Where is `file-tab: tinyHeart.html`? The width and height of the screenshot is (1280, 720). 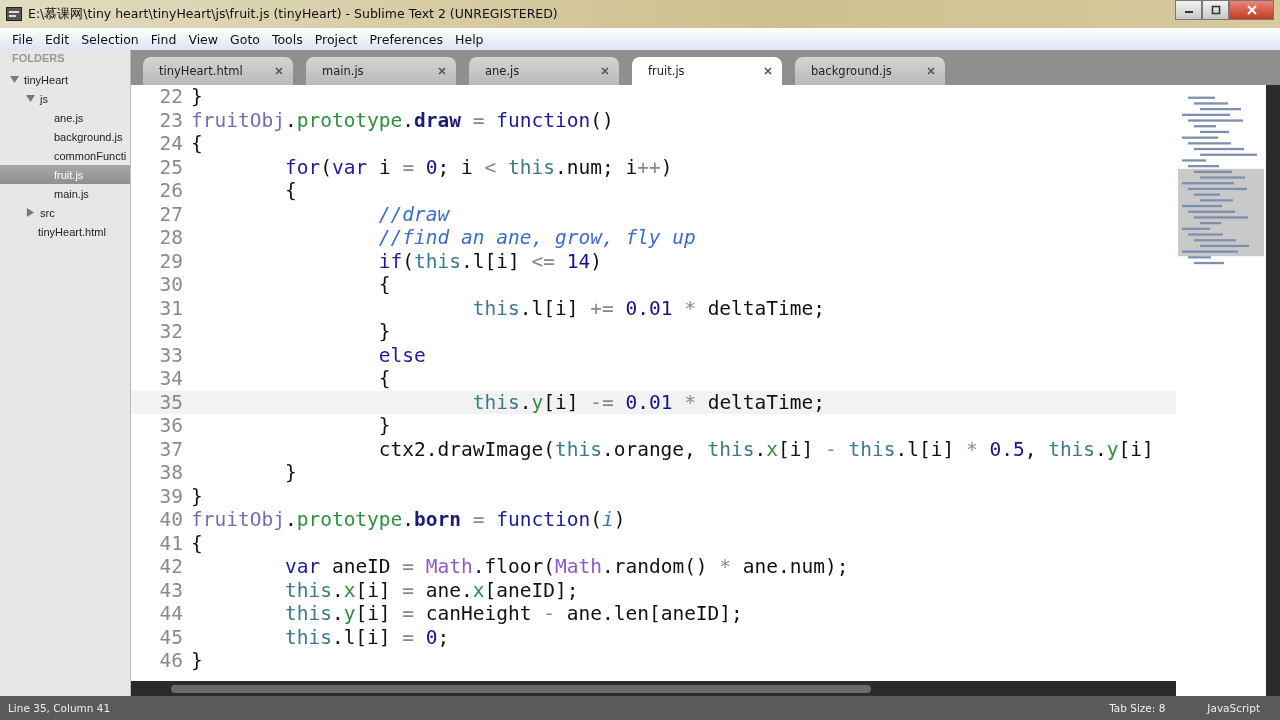 file-tab: tinyHeart.html is located at coordinates (218, 71).